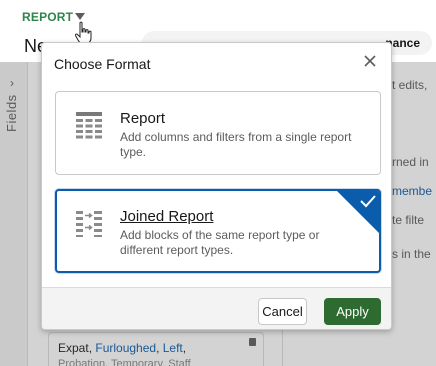 The image size is (436, 366). What do you see at coordinates (216, 308) in the screenshot?
I see `modal-footer: Cancel Apply` at bounding box center [216, 308].